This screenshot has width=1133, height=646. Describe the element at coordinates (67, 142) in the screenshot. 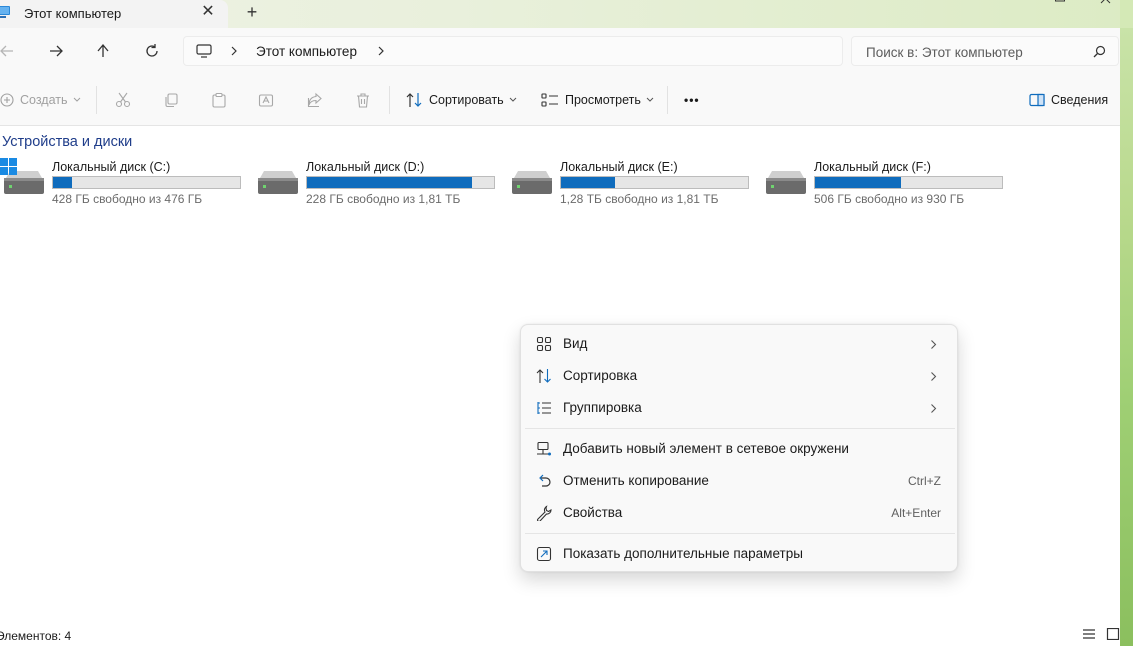

I see `group-header-devices: Устройства и диски` at that location.